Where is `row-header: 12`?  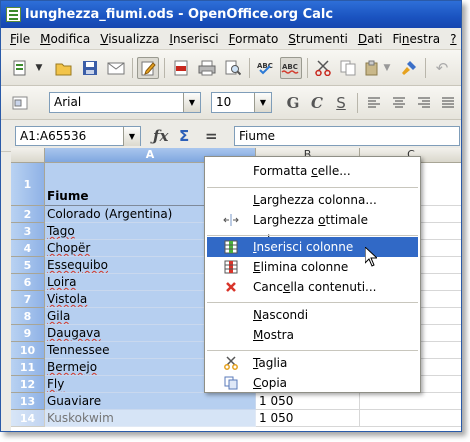
row-header: 12 is located at coordinates (28, 384).